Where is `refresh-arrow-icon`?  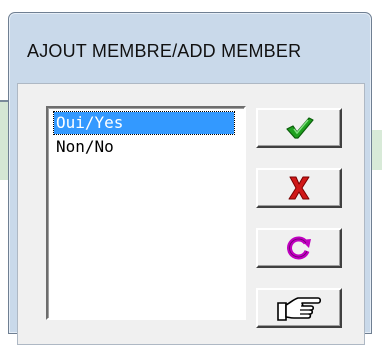 refresh-arrow-icon is located at coordinates (299, 248).